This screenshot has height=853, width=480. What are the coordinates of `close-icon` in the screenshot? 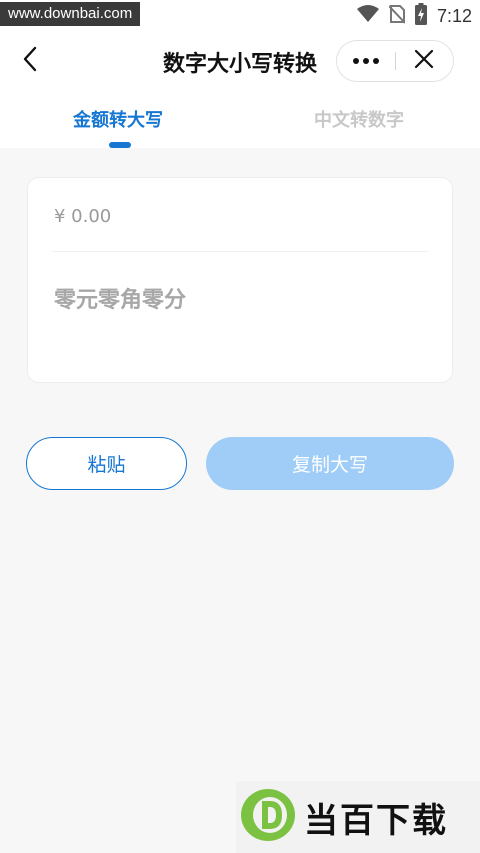 It's located at (424, 61).